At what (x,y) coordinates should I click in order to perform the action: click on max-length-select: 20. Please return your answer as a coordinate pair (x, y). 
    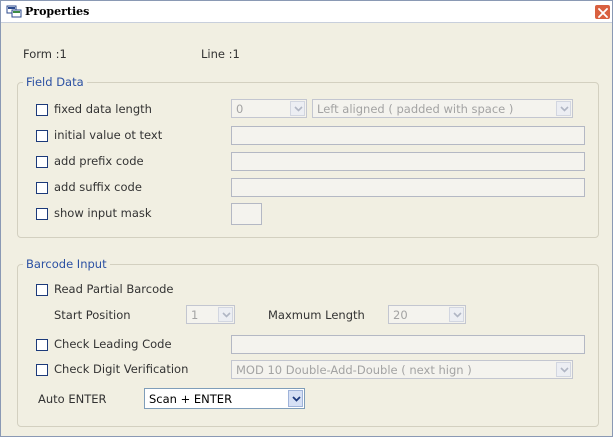
    Looking at the image, I should click on (427, 314).